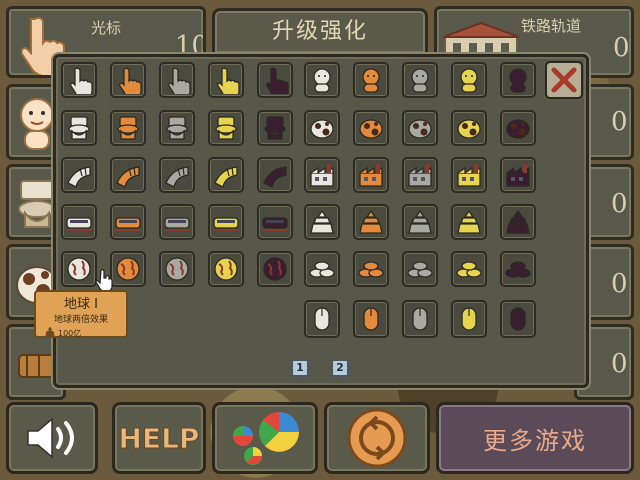  What do you see at coordinates (179, 80) in the screenshot?
I see `cursor-grey-icon` at bounding box center [179, 80].